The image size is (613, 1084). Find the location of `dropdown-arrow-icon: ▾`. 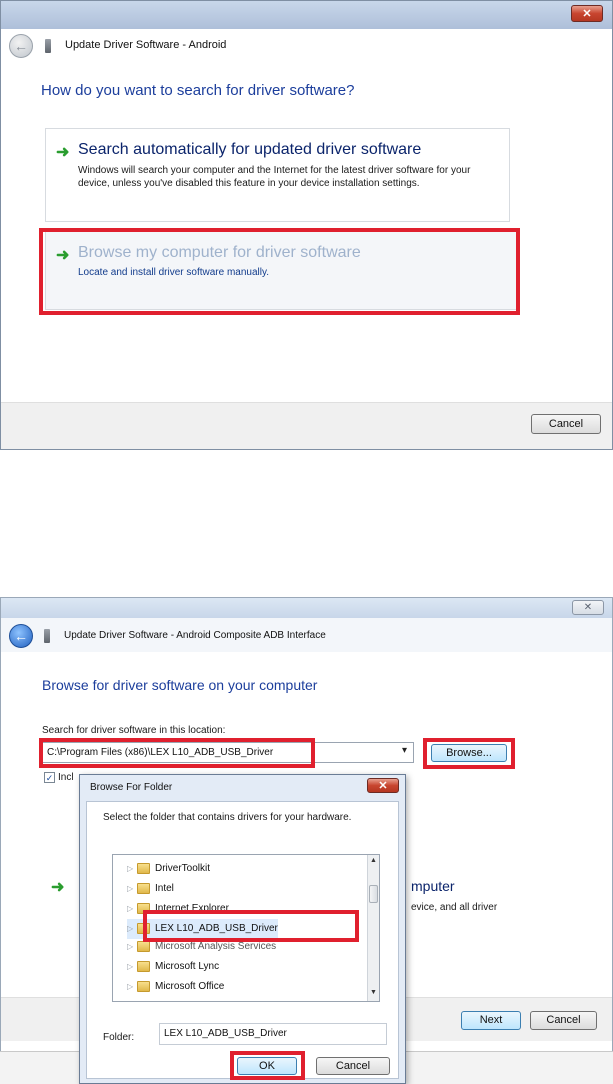

dropdown-arrow-icon: ▾ is located at coordinates (404, 750).